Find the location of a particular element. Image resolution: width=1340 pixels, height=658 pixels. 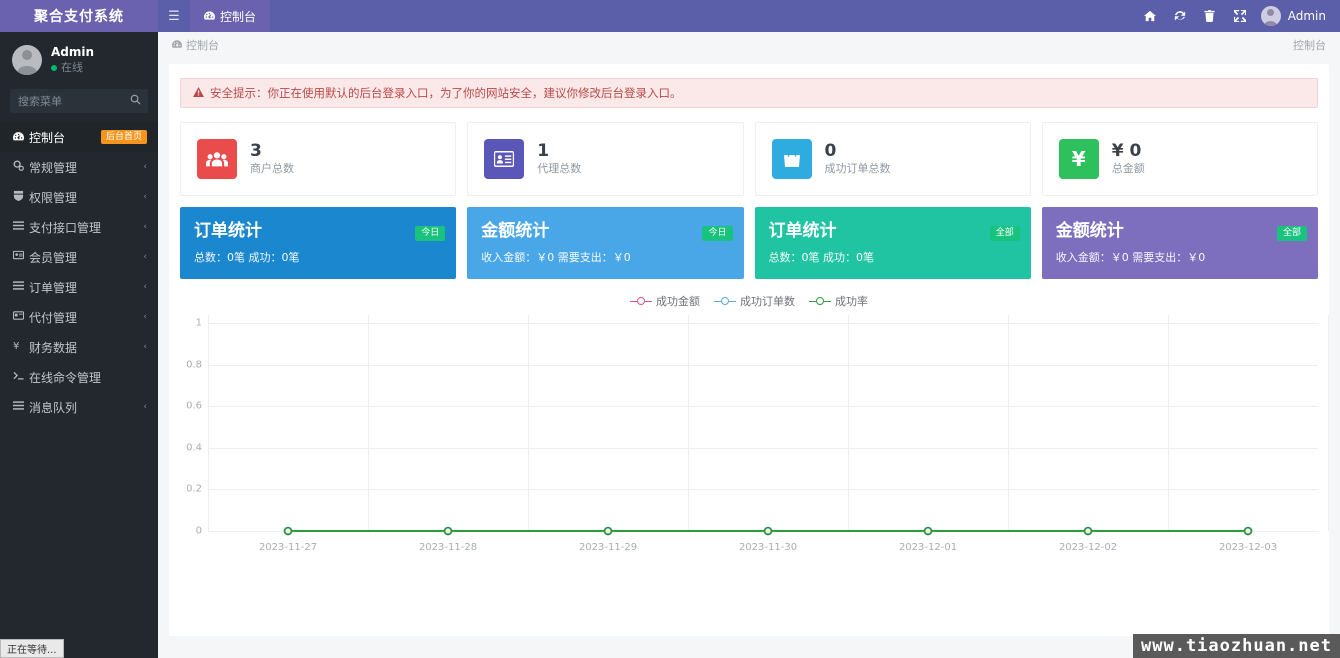

legend-item-label: 成功金额 is located at coordinates (678, 301).